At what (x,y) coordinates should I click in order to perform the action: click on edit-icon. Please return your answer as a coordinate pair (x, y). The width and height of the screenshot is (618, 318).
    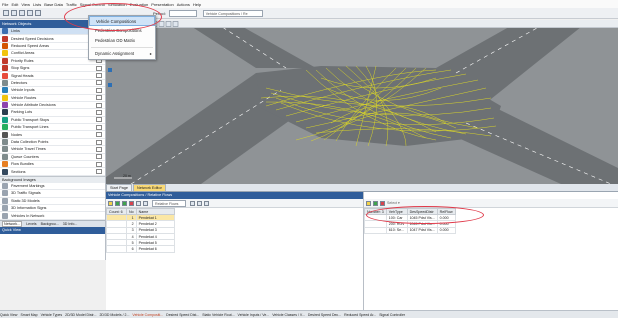
    Looking at the image, I should click on (110, 203).